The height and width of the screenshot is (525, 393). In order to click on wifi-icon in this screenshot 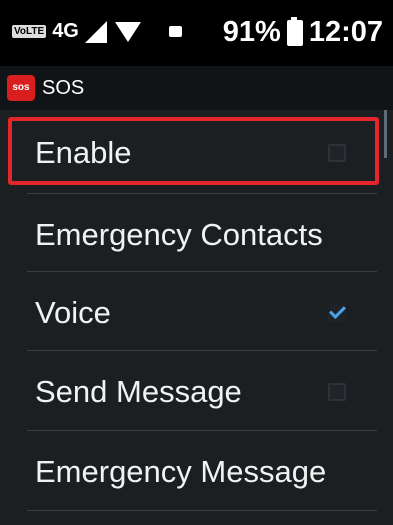, I will do `click(127, 31)`.